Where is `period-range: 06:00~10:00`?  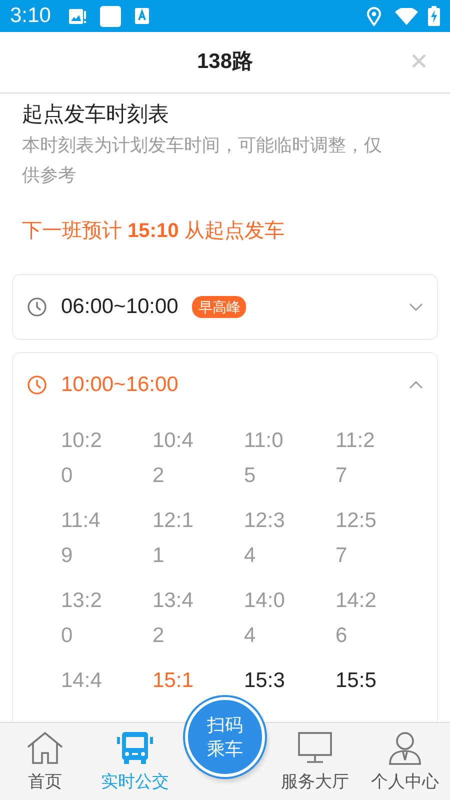
period-range: 06:00~10:00 is located at coordinates (119, 307).